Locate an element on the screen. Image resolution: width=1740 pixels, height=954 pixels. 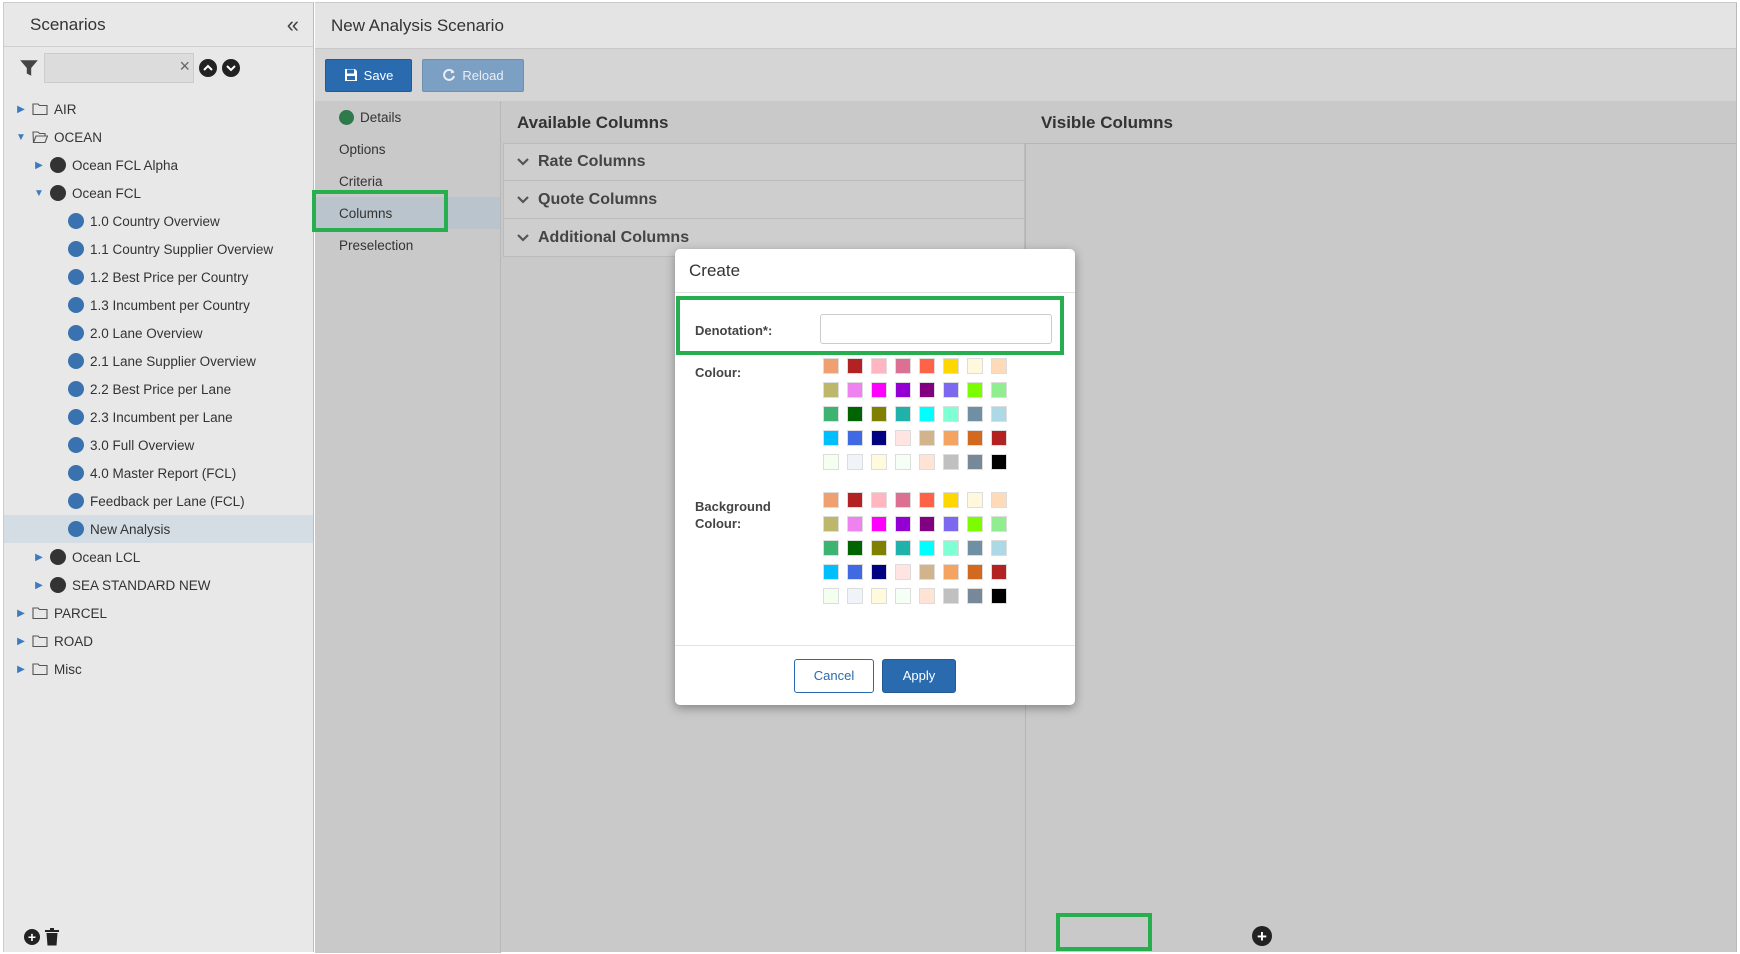
trash-icon is located at coordinates (52, 937).